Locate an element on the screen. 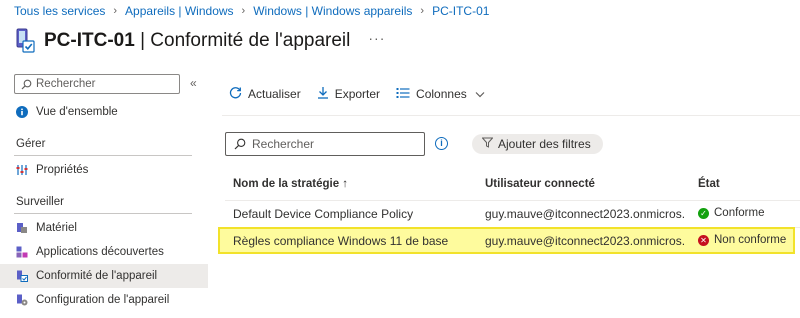 The image size is (800, 318). device-compliance-icon is located at coordinates (25, 41).